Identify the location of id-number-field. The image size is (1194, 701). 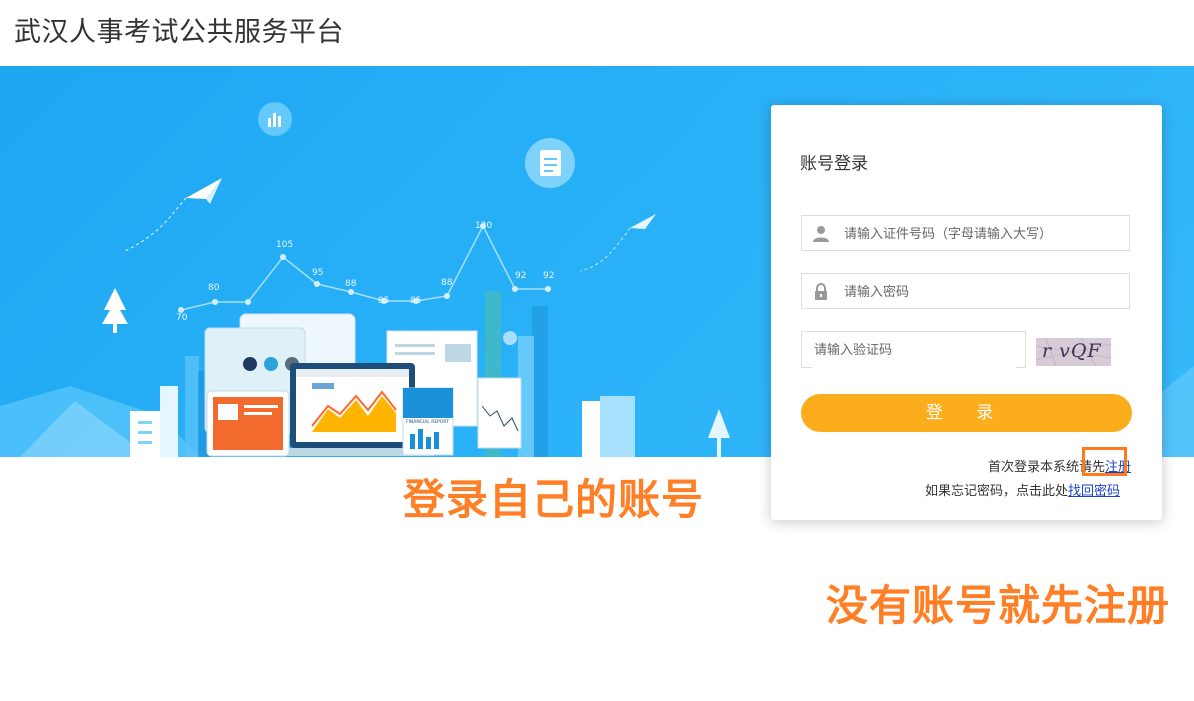
(965, 233).